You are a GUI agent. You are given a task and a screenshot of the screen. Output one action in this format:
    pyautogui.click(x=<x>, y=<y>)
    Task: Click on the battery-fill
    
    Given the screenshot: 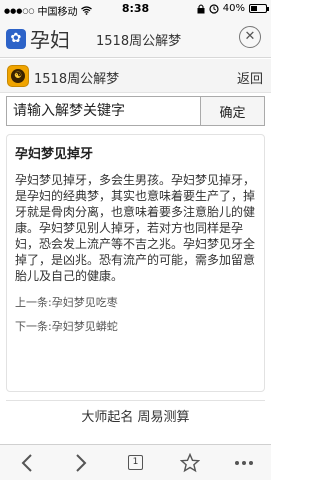 What is the action you would take?
    pyautogui.click(x=254, y=8)
    